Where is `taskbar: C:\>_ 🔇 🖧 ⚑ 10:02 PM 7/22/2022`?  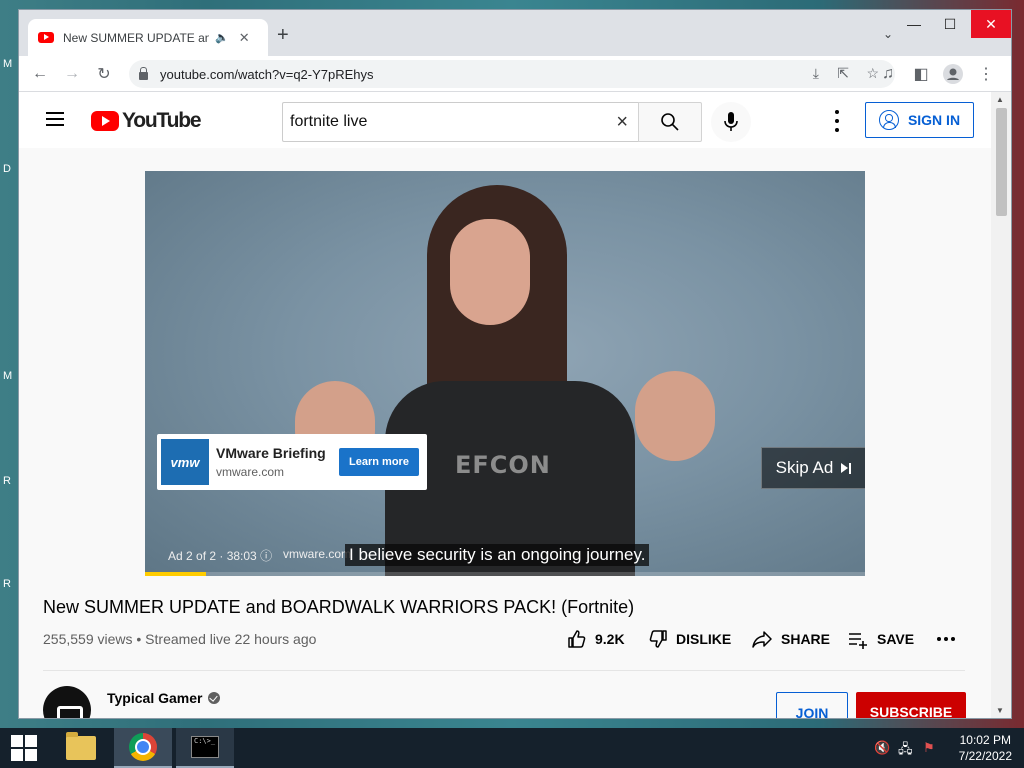
taskbar: C:\>_ 🔇 🖧 ⚑ 10:02 PM 7/22/2022 is located at coordinates (512, 748).